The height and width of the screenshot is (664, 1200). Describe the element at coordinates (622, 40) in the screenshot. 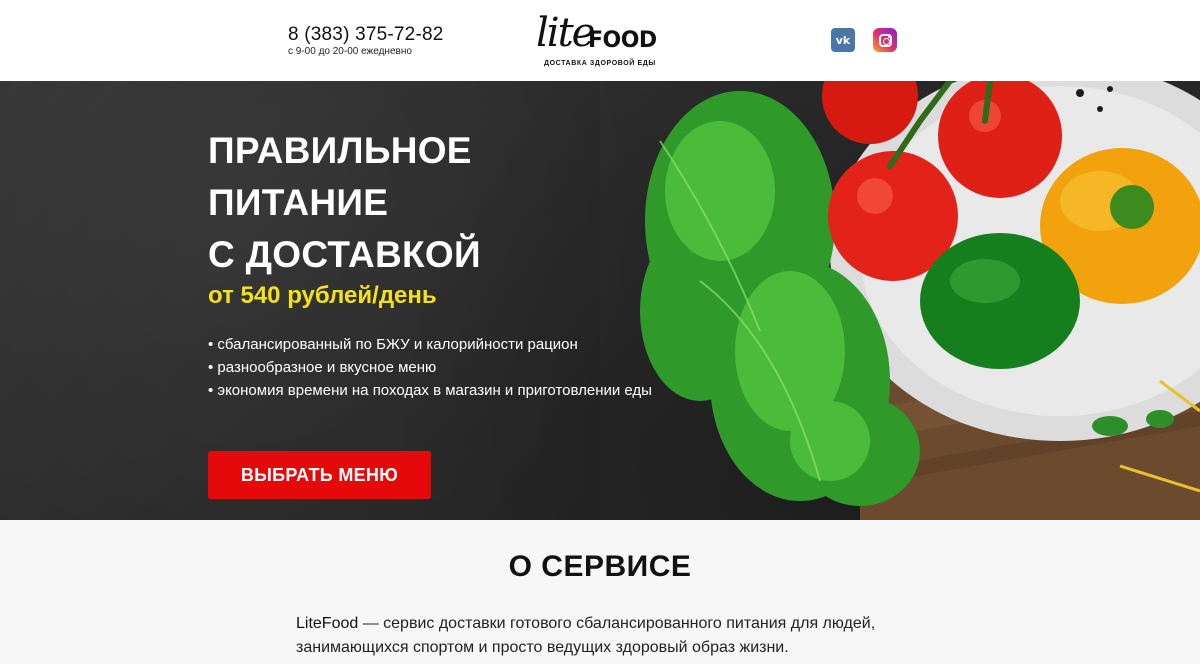

I see `logo-bold-text: FOOD` at that location.